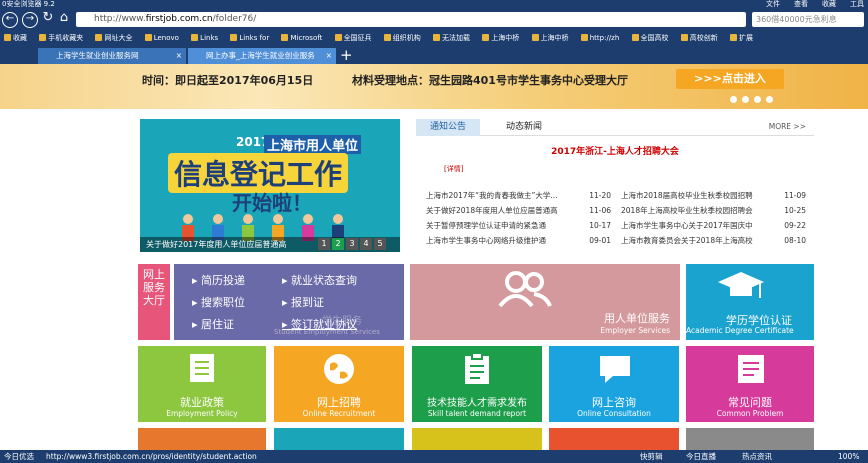 The image size is (868, 463). I want to click on news-item: 上海市2017年“我的青春我做主”大学... 11-20, so click(523, 195).